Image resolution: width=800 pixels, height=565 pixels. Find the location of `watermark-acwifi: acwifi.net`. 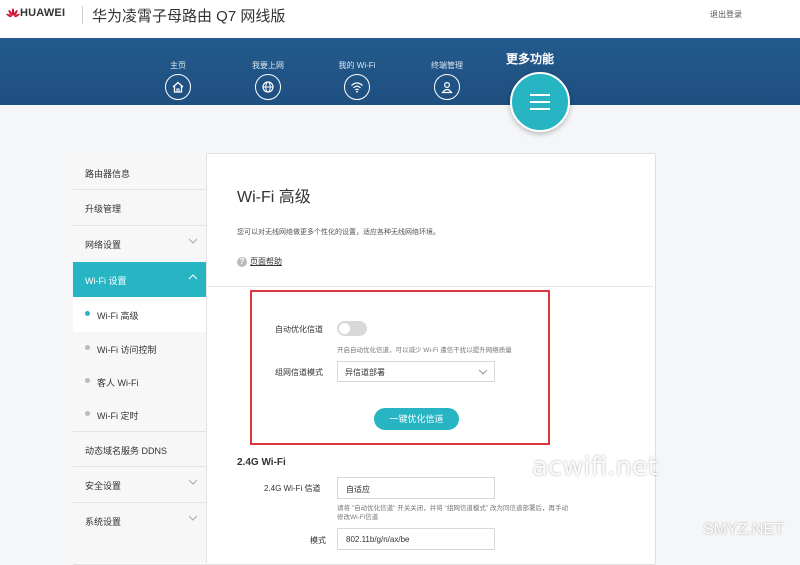

watermark-acwifi: acwifi.net is located at coordinates (595, 467).